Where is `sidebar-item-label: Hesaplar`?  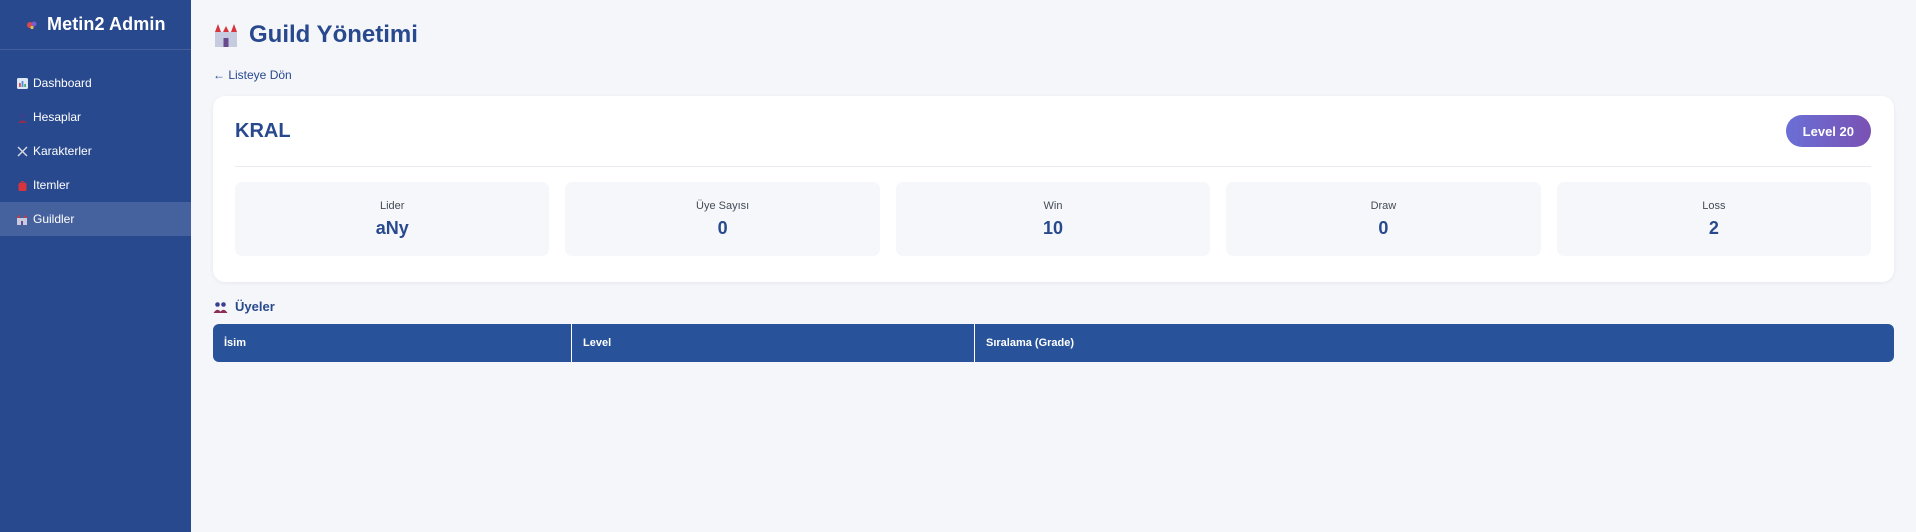
sidebar-item-label: Hesaplar is located at coordinates (57, 117).